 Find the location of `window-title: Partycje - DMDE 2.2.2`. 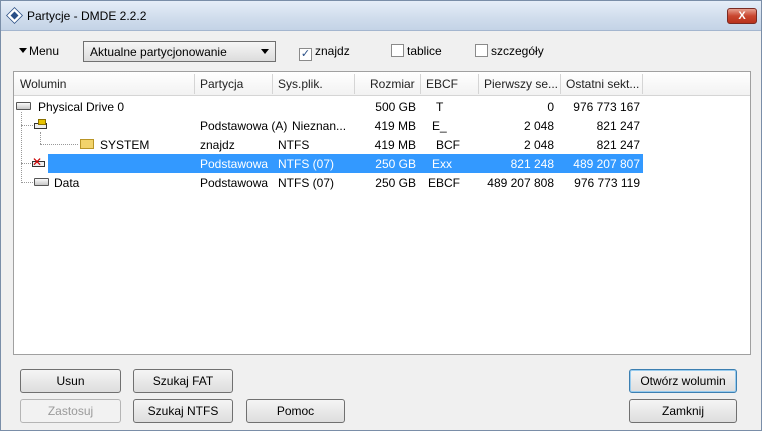

window-title: Partycje - DMDE 2.2.2 is located at coordinates (87, 16).